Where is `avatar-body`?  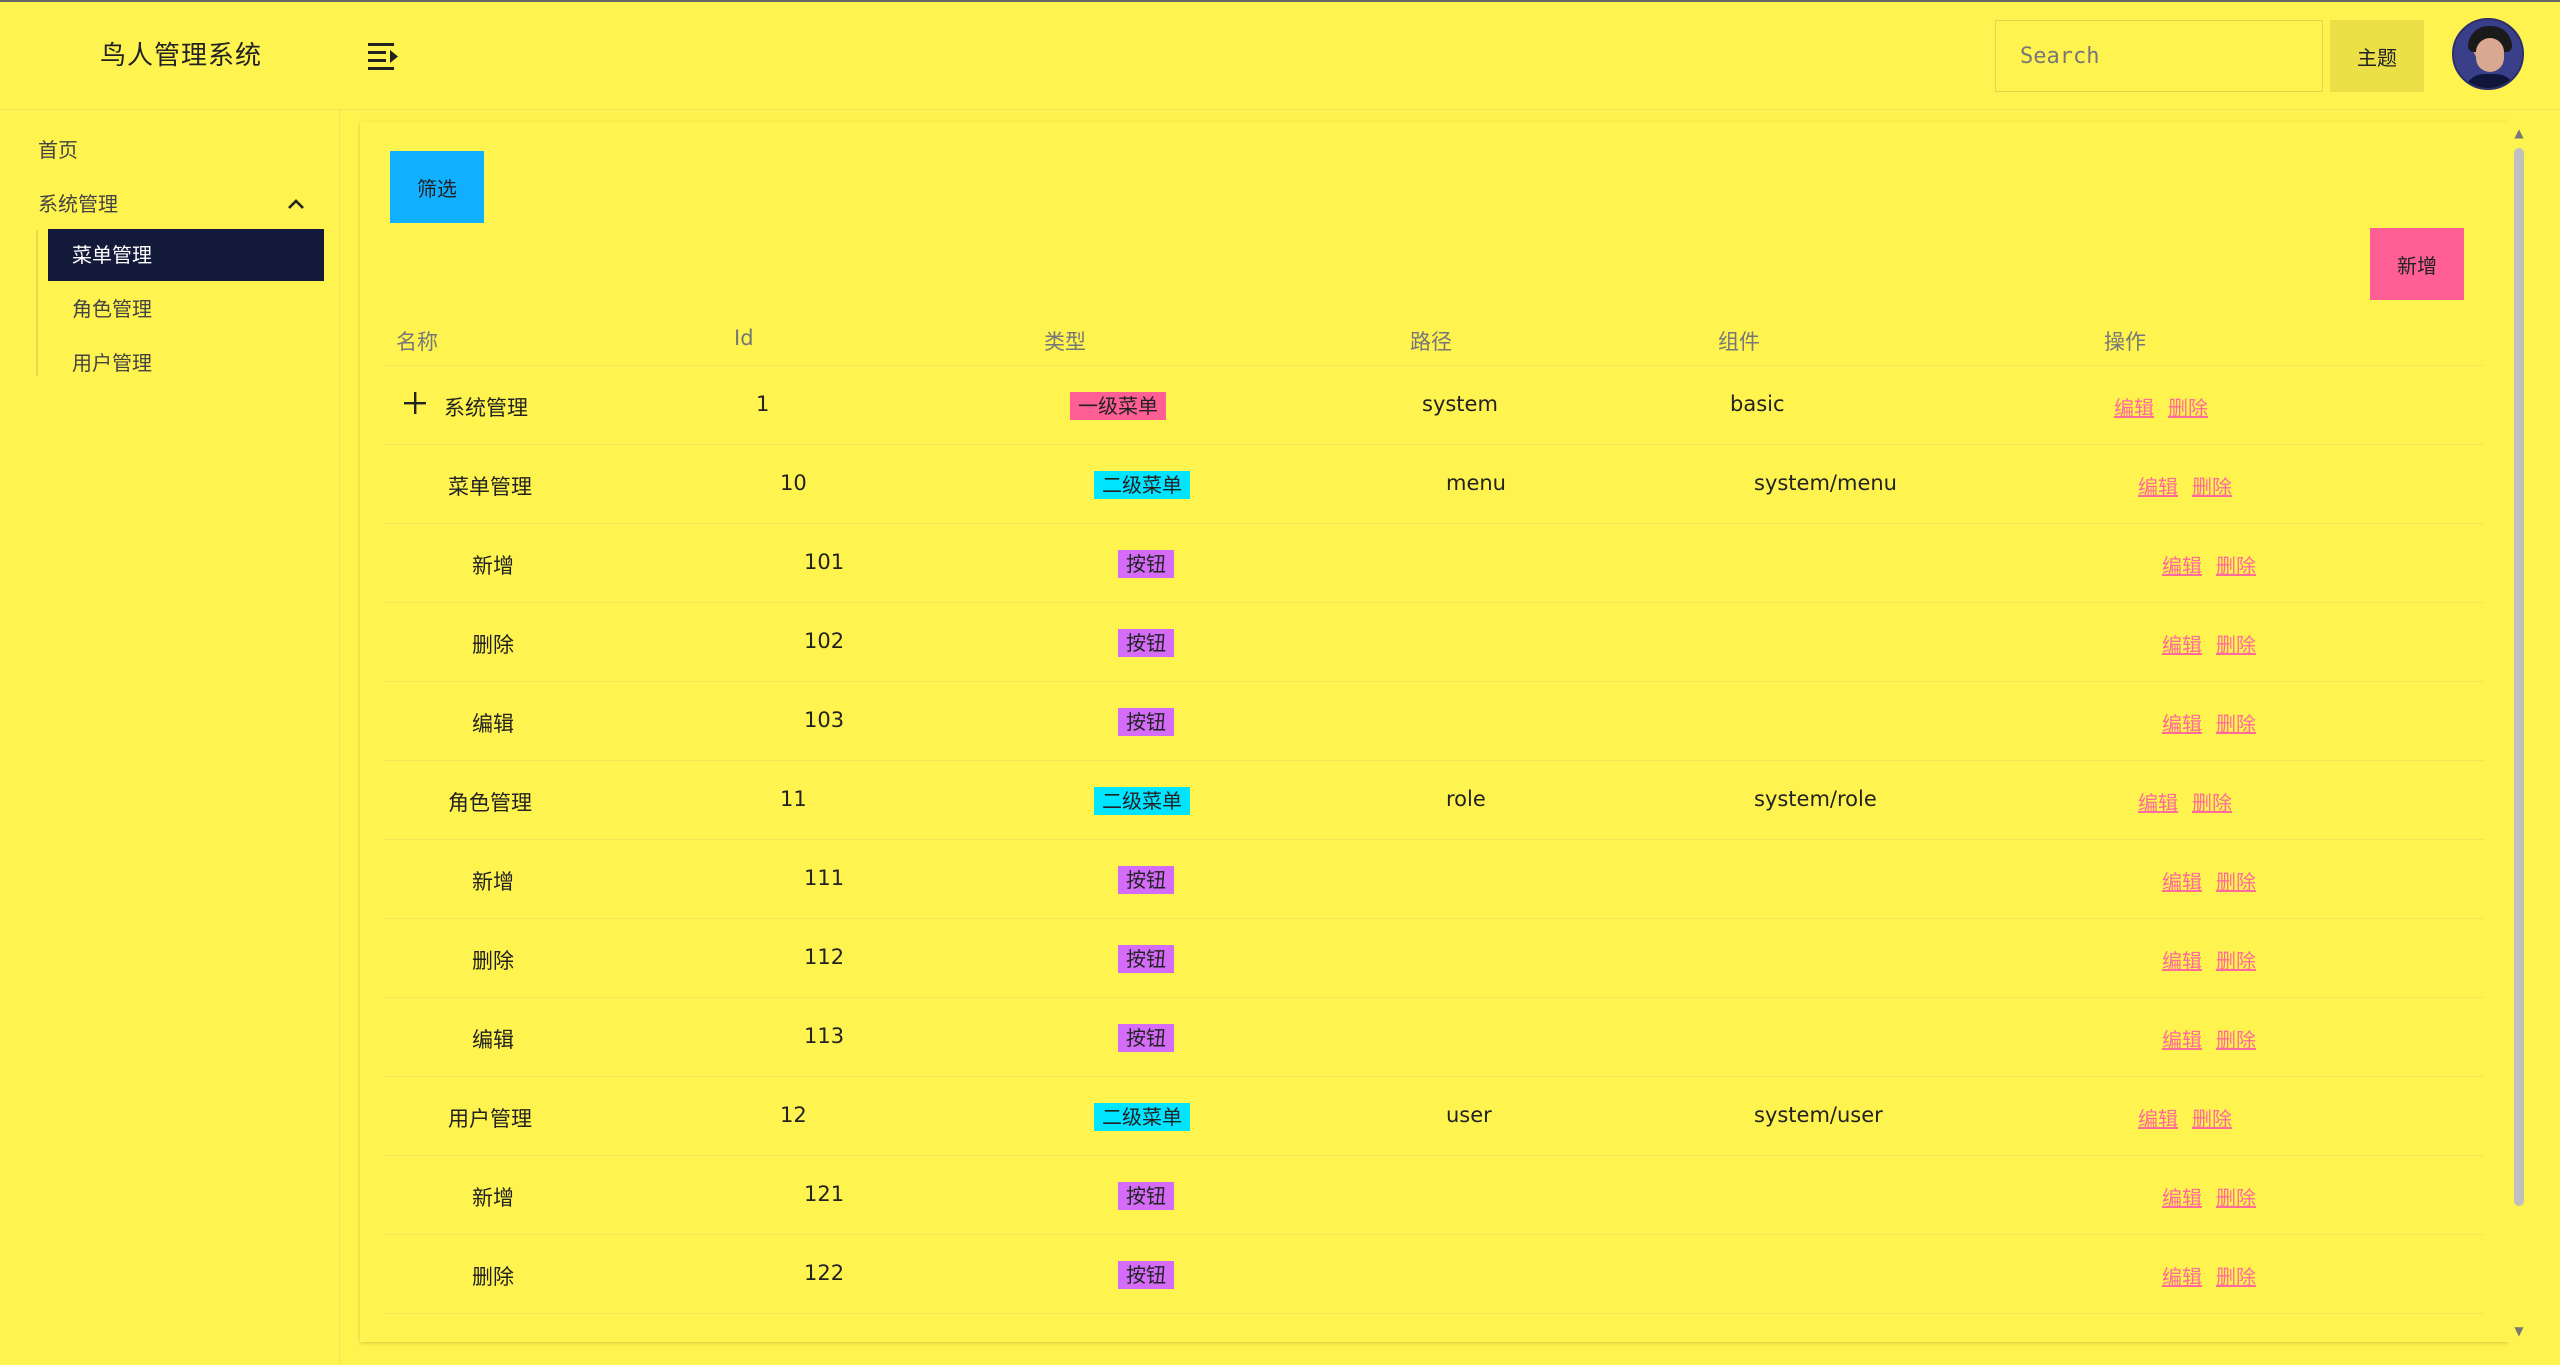
avatar-body is located at coordinates (2490, 81).